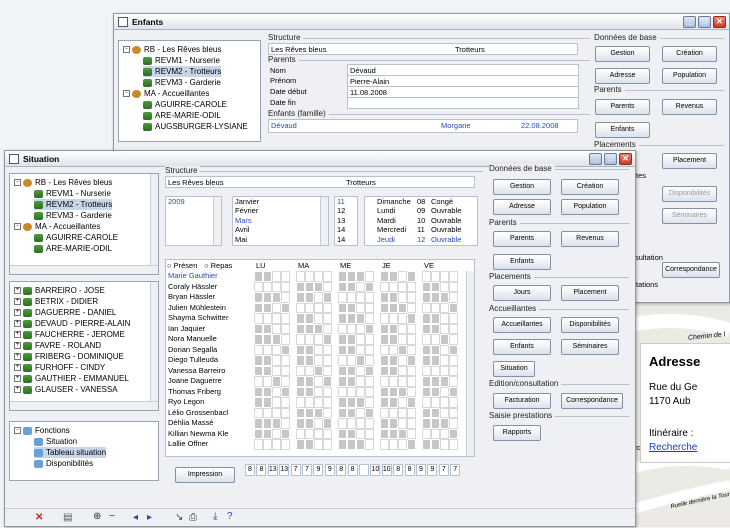  What do you see at coordinates (182, 265) in the screenshot?
I see `radio-present: ○ Présen` at bounding box center [182, 265].